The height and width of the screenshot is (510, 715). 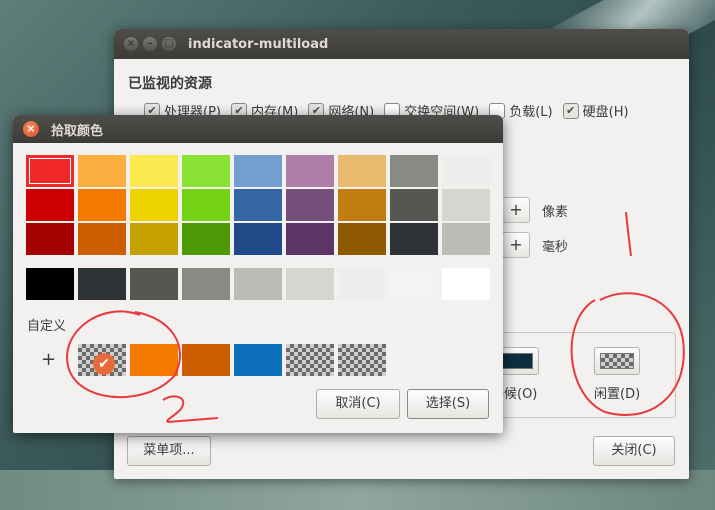 What do you see at coordinates (48, 359) in the screenshot?
I see `add-custom-color-button: +` at bounding box center [48, 359].